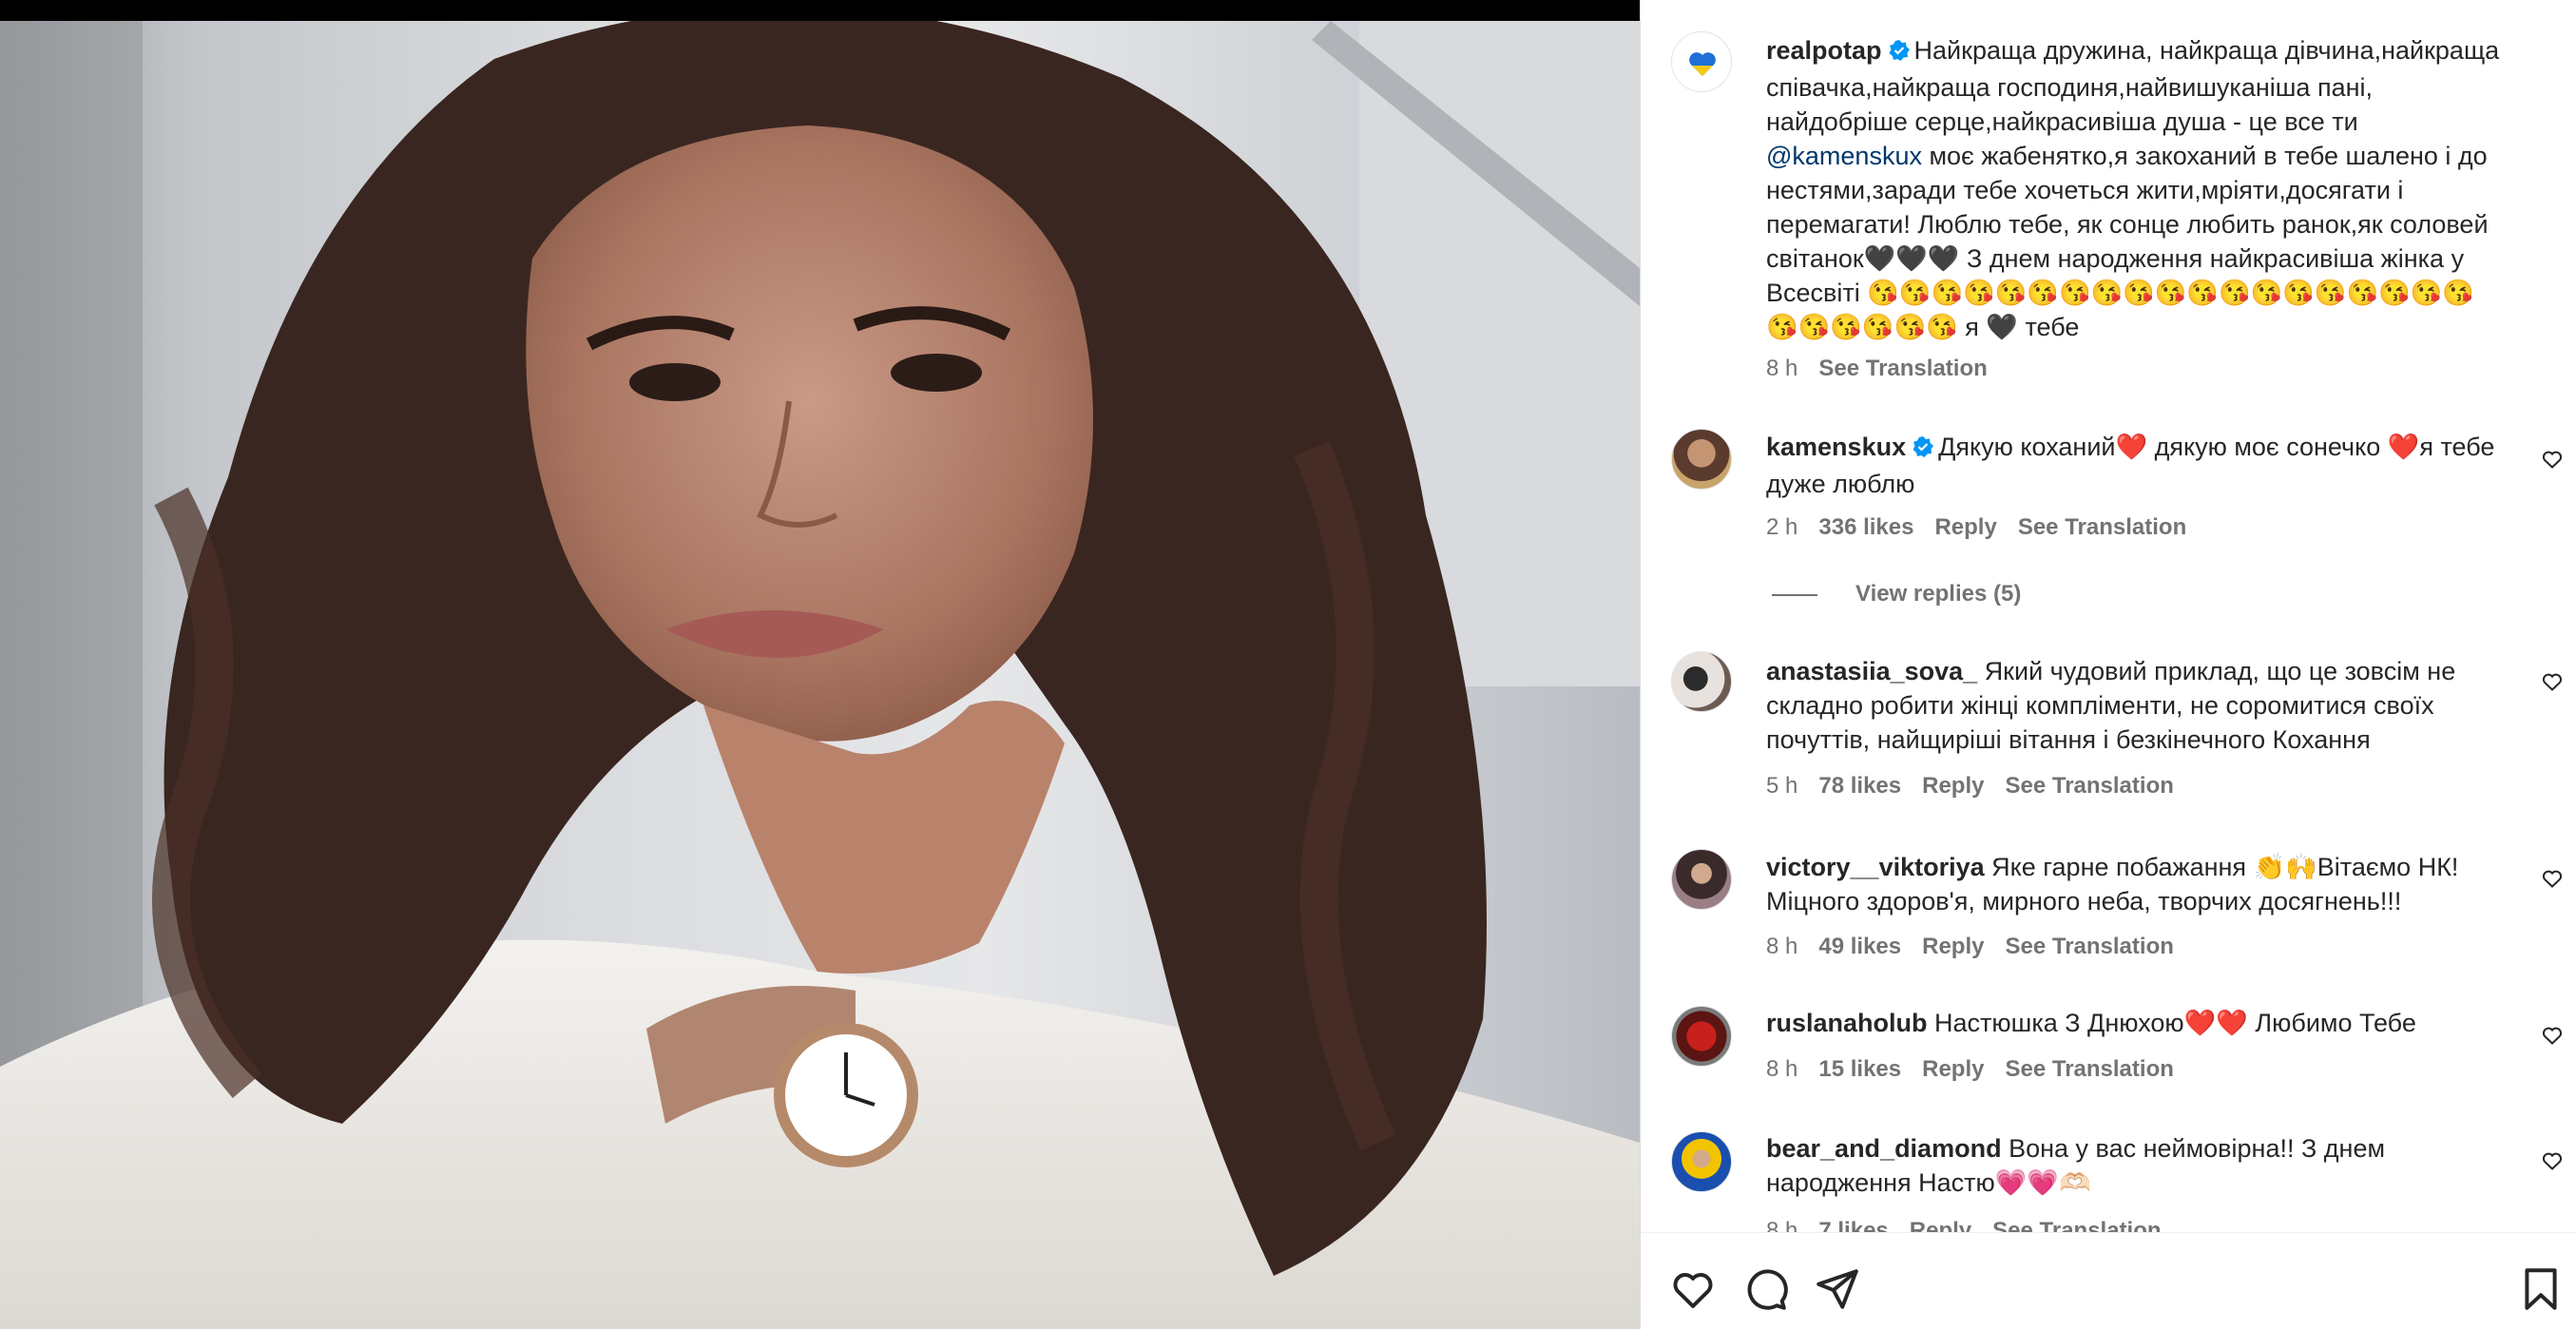 This screenshot has width=2576, height=1330. I want to click on comment-likes: 15 likes, so click(1860, 1069).